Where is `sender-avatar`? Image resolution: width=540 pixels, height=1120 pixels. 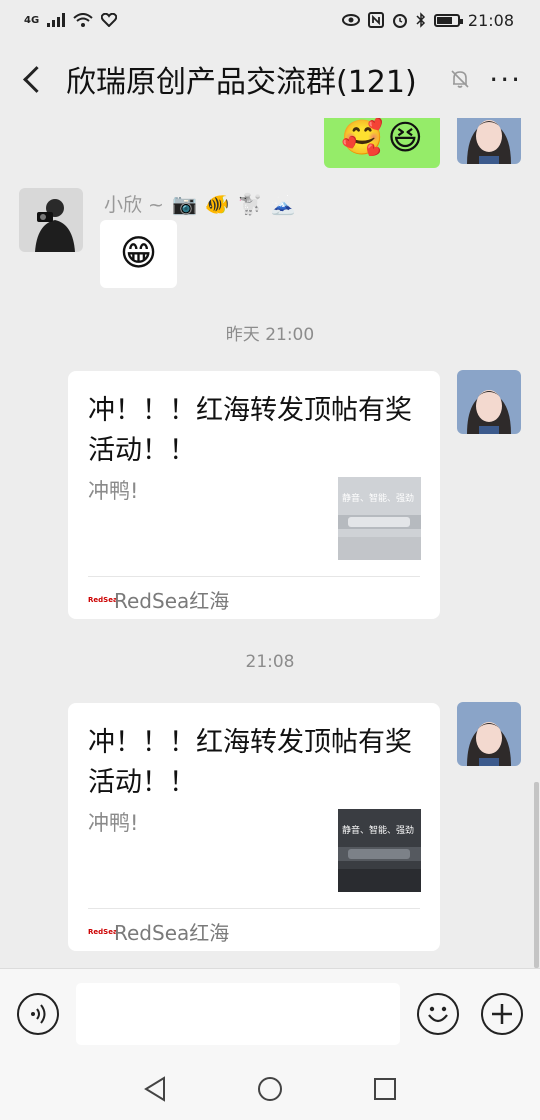 sender-avatar is located at coordinates (51, 220).